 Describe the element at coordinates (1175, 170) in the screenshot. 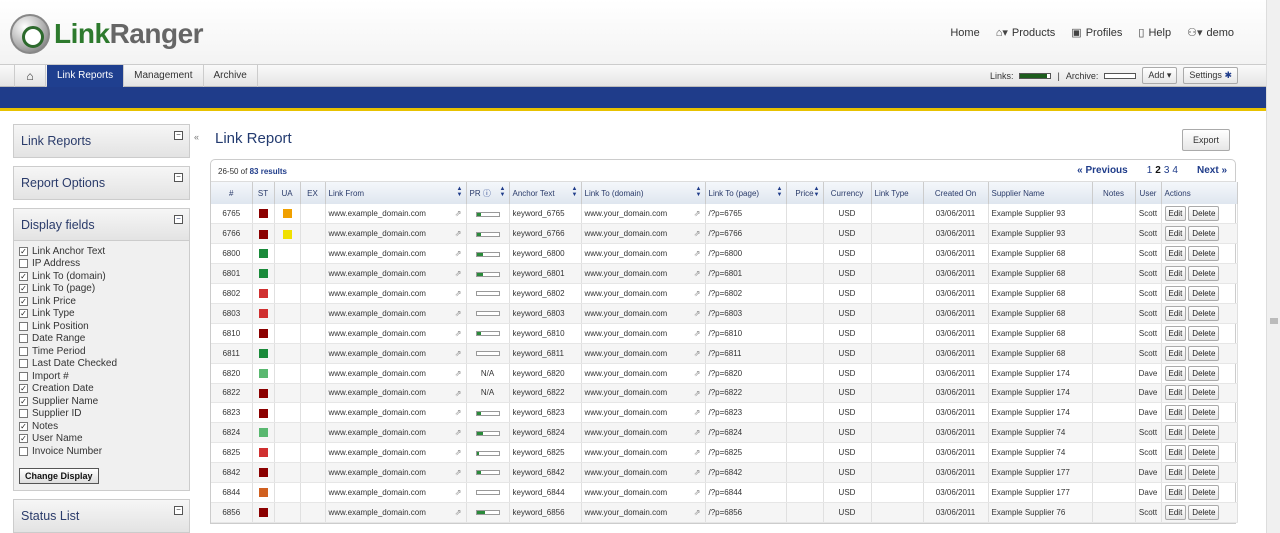

I see `page-number-4: 4` at that location.